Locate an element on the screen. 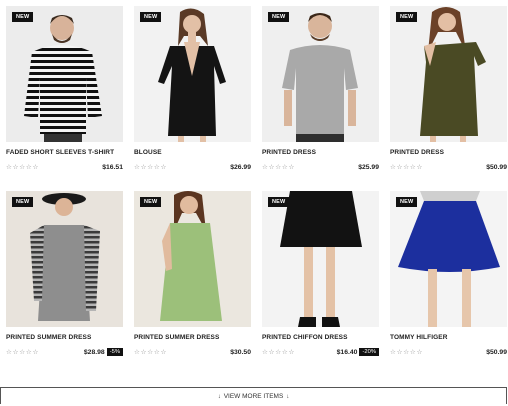 The height and width of the screenshot is (406, 508). product-name: PRINTED CHIFFON DRESS is located at coordinates (320, 337).